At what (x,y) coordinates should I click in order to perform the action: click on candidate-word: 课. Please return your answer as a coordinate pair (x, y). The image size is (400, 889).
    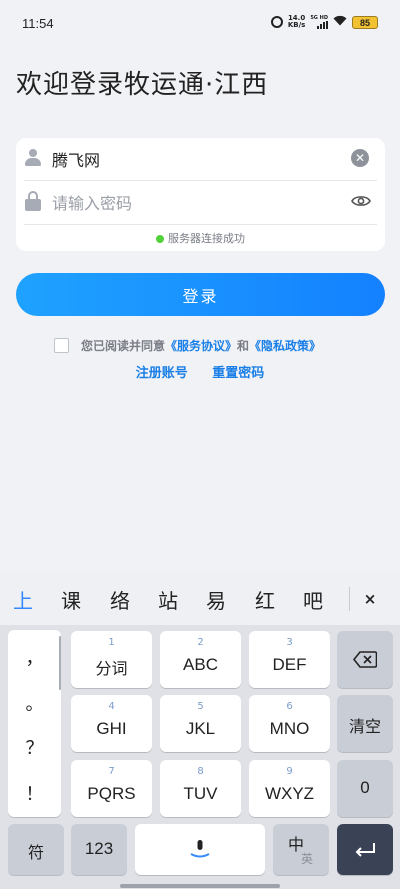
    Looking at the image, I should click on (71, 599).